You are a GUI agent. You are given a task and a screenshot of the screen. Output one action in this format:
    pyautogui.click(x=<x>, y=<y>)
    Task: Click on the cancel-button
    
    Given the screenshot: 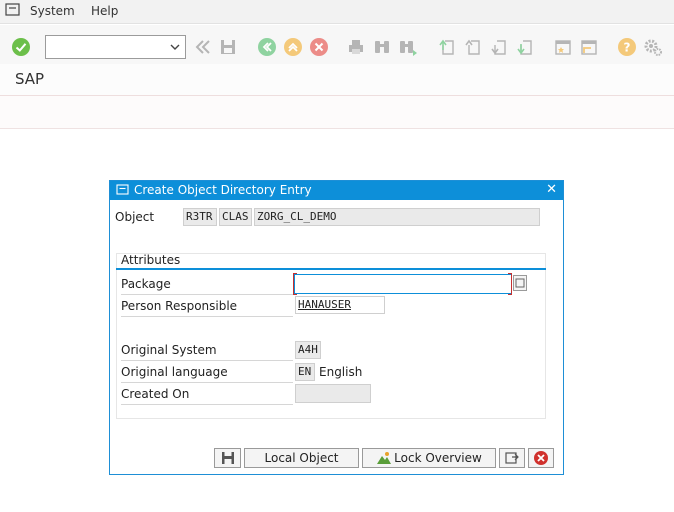 What is the action you would take?
    pyautogui.click(x=541, y=458)
    